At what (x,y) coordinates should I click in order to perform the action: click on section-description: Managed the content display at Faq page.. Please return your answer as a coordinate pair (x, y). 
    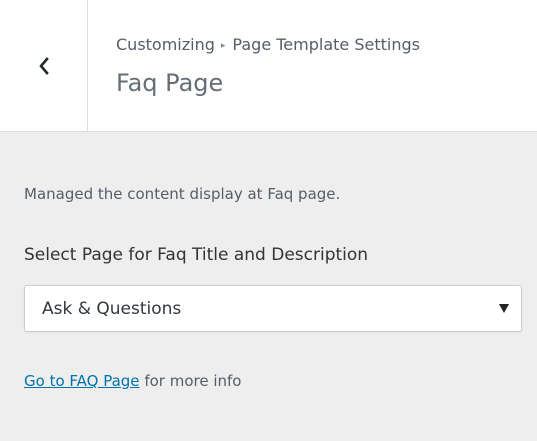
    Looking at the image, I should click on (182, 194).